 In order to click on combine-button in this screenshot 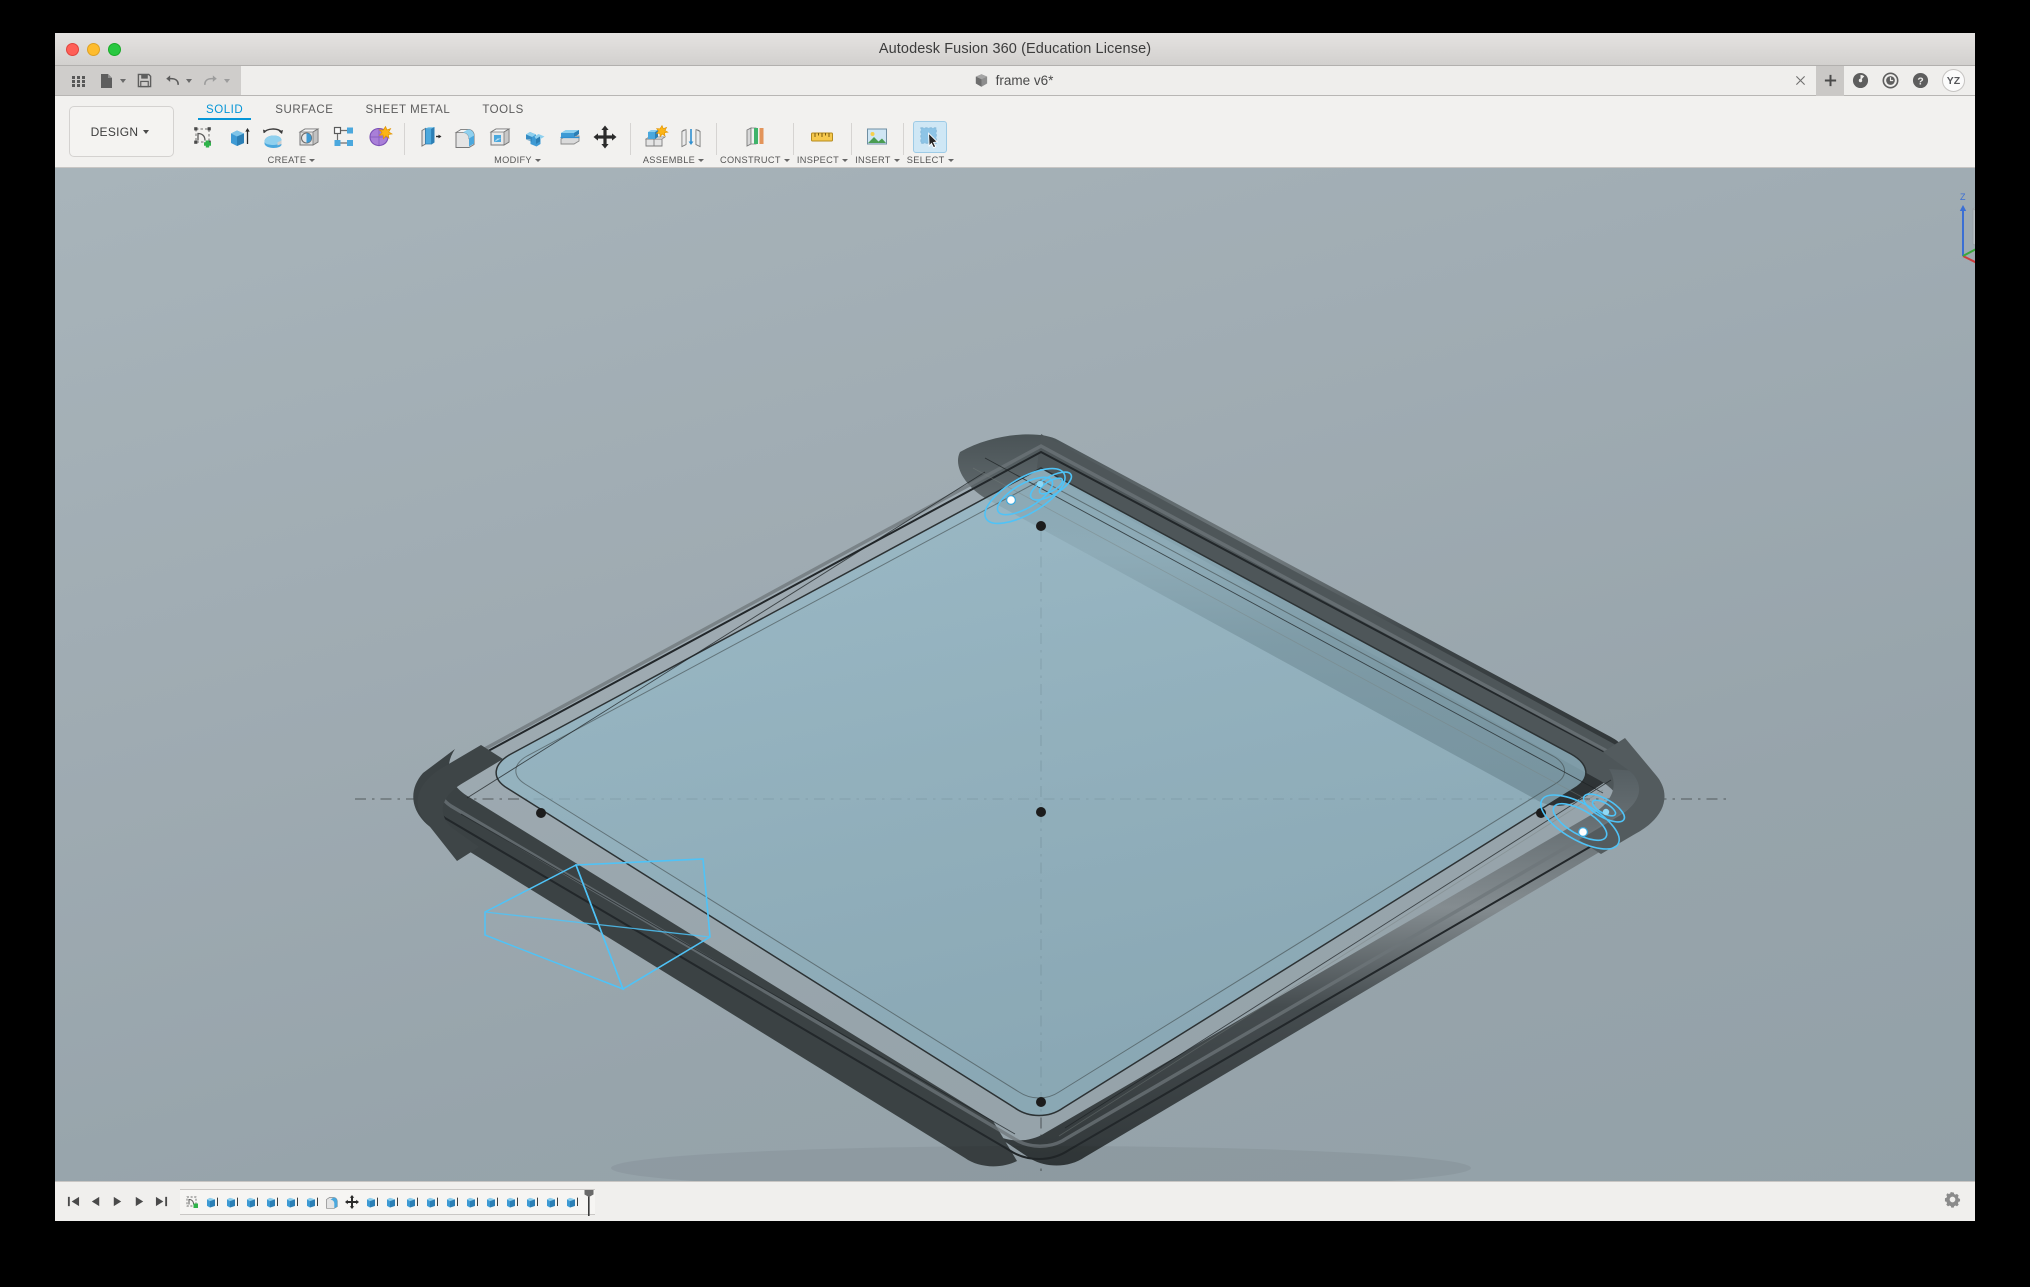, I will do `click(535, 137)`.